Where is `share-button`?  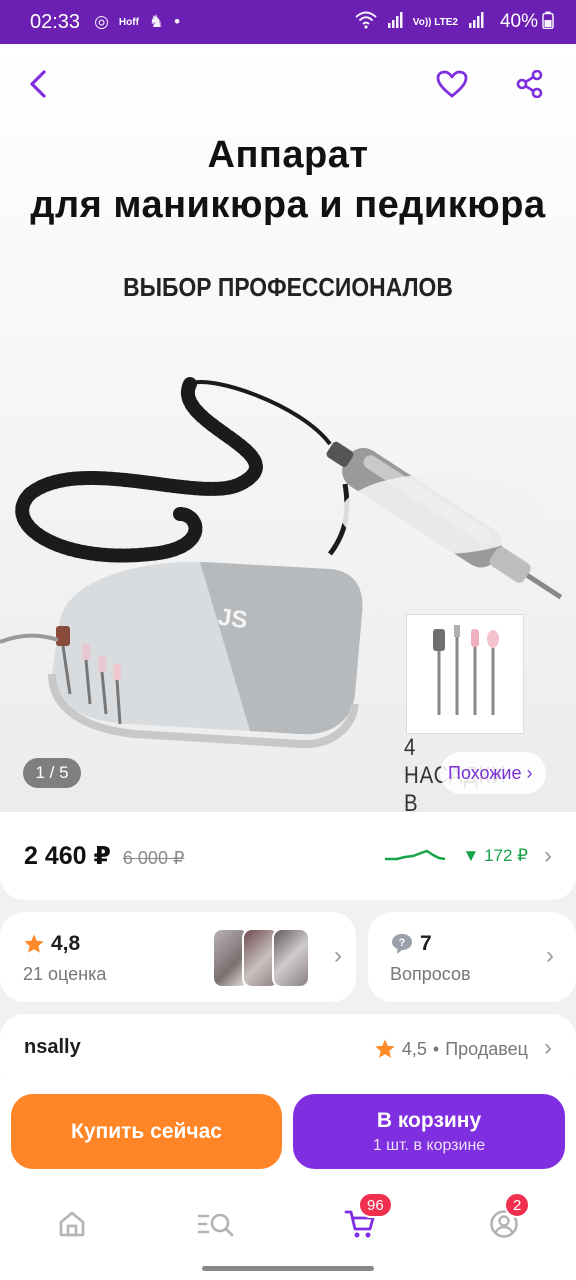
share-button is located at coordinates (530, 84).